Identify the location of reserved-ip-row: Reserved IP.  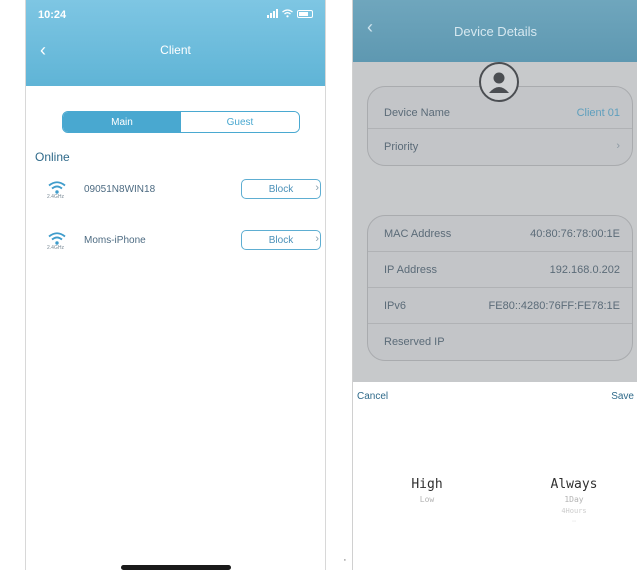
(500, 342).